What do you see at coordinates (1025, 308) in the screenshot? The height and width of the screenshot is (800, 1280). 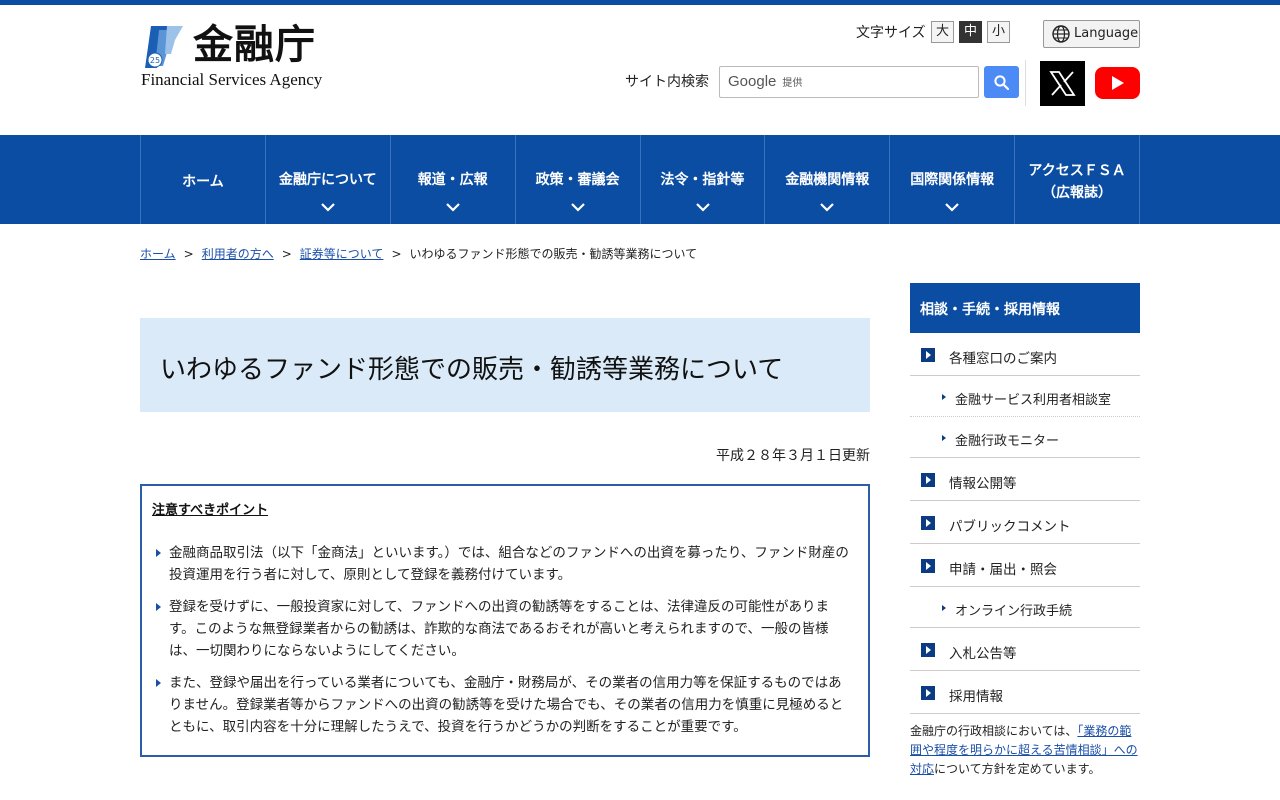 I see `side-menu-heading: 相談・手続・採用情報` at bounding box center [1025, 308].